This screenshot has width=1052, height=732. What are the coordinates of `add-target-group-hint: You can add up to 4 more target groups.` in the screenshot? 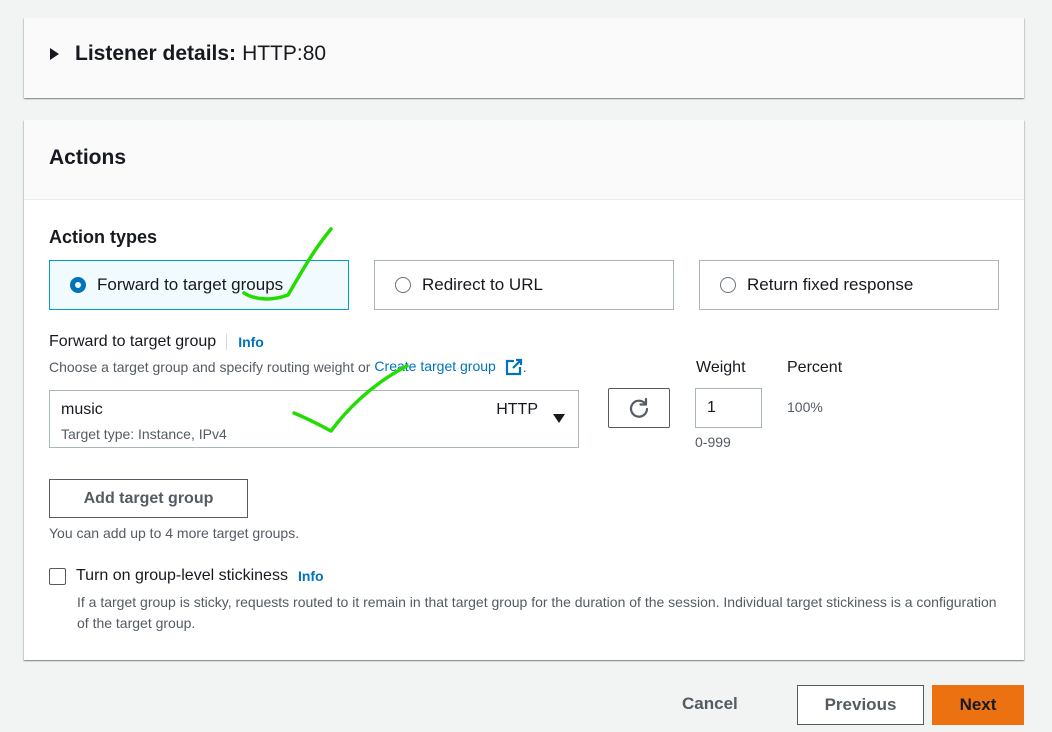 It's located at (174, 533).